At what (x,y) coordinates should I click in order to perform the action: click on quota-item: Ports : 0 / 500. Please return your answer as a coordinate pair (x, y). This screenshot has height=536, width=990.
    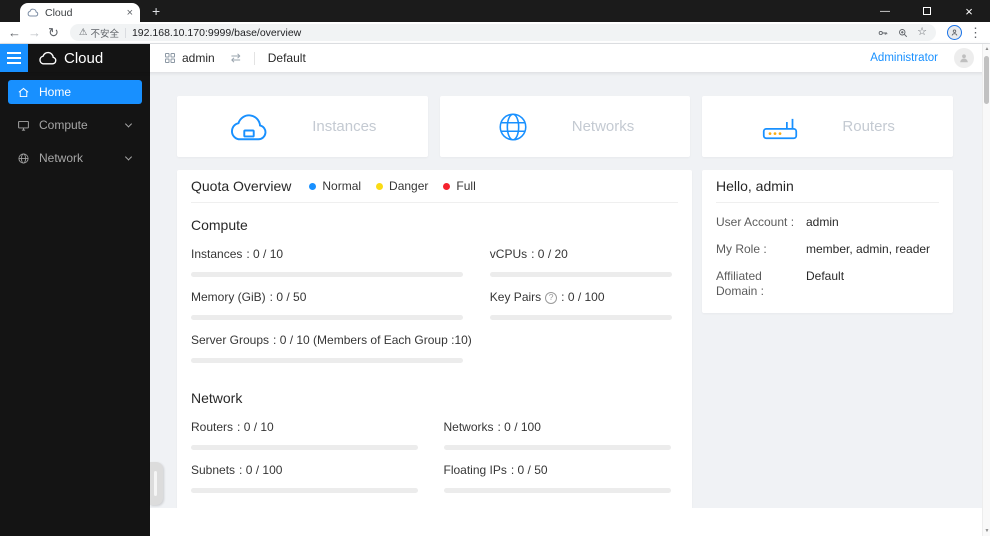
    Looking at the image, I should click on (308, 506).